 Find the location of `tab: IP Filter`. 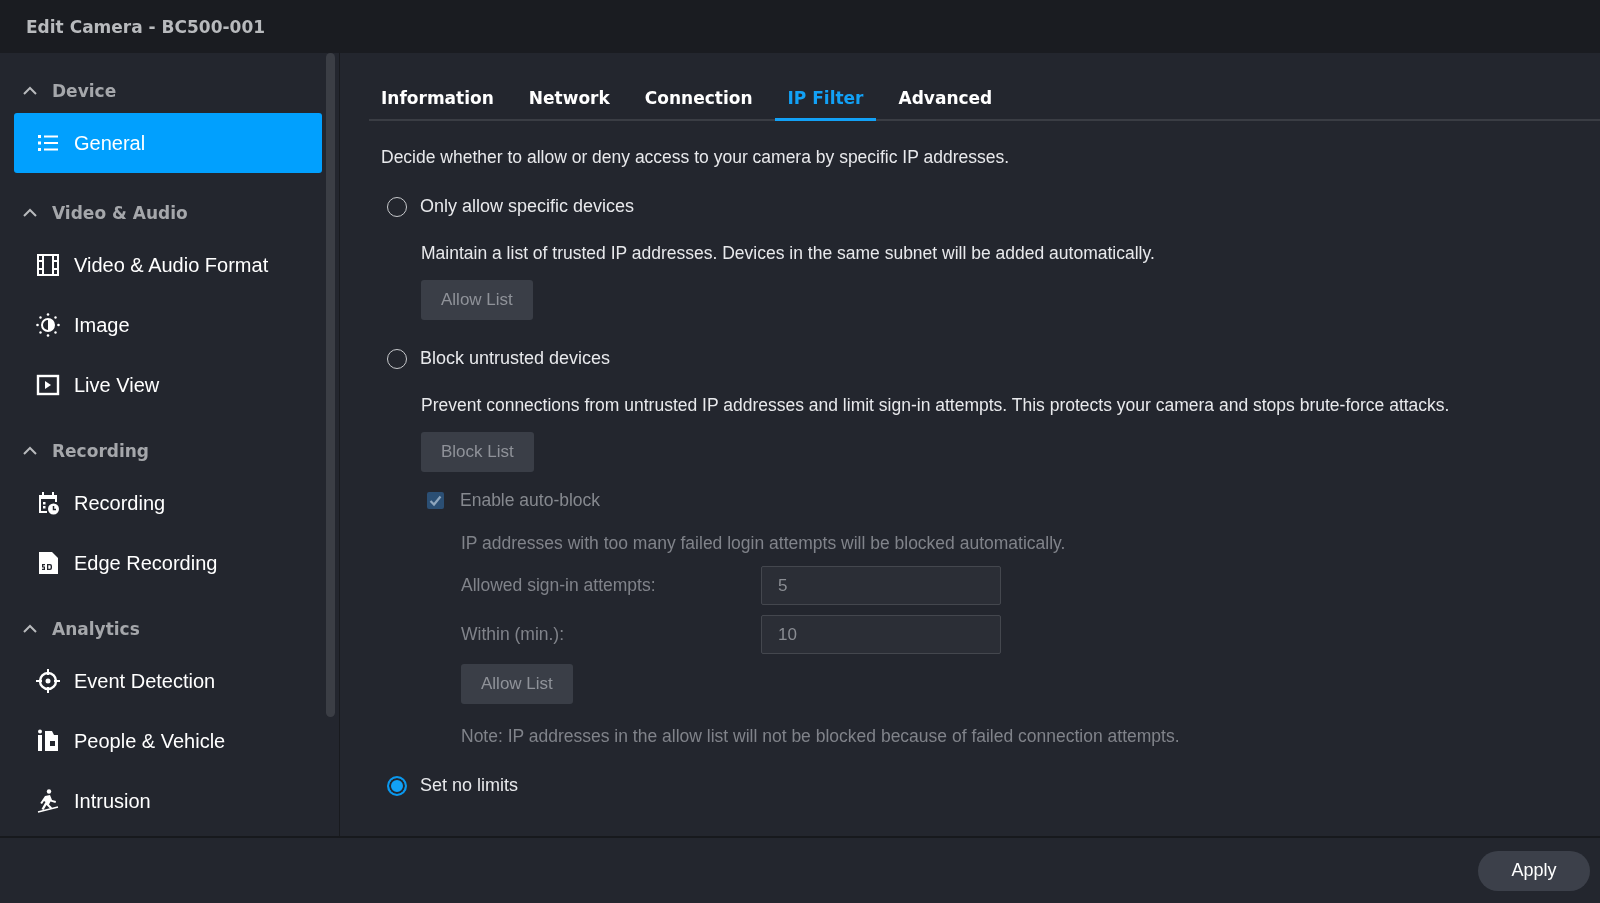

tab: IP Filter is located at coordinates (825, 87).